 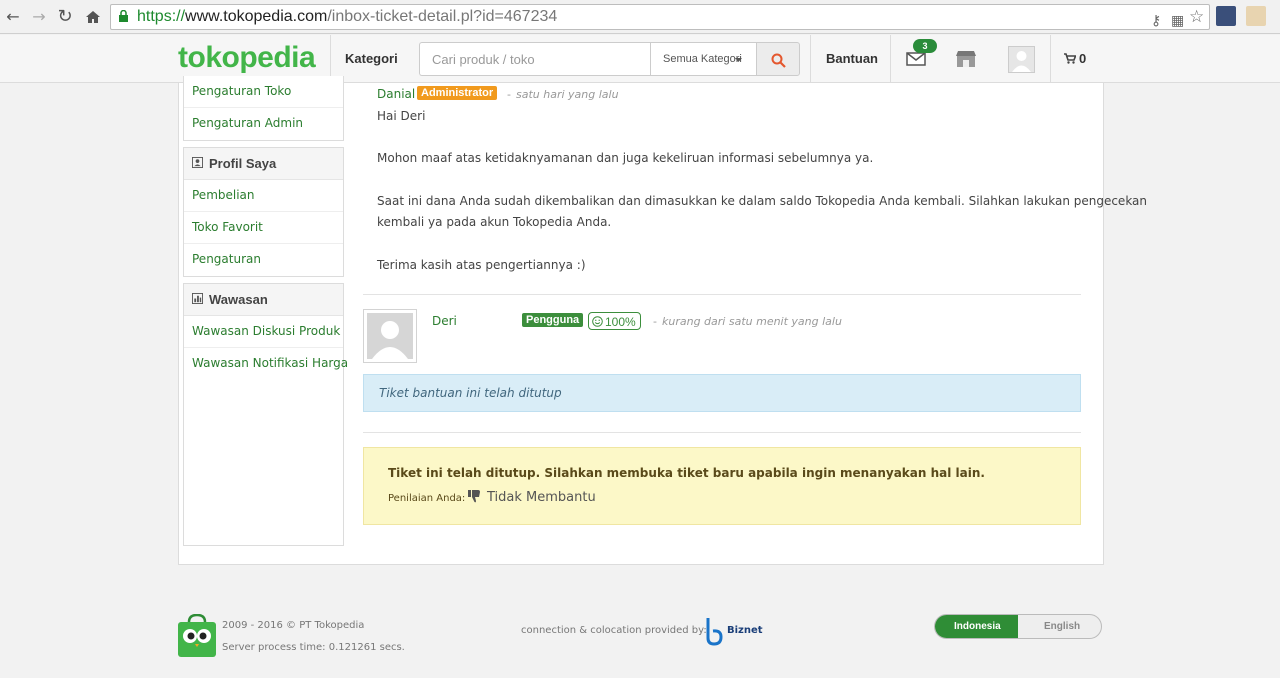 I want to click on search-button, so click(x=778, y=59).